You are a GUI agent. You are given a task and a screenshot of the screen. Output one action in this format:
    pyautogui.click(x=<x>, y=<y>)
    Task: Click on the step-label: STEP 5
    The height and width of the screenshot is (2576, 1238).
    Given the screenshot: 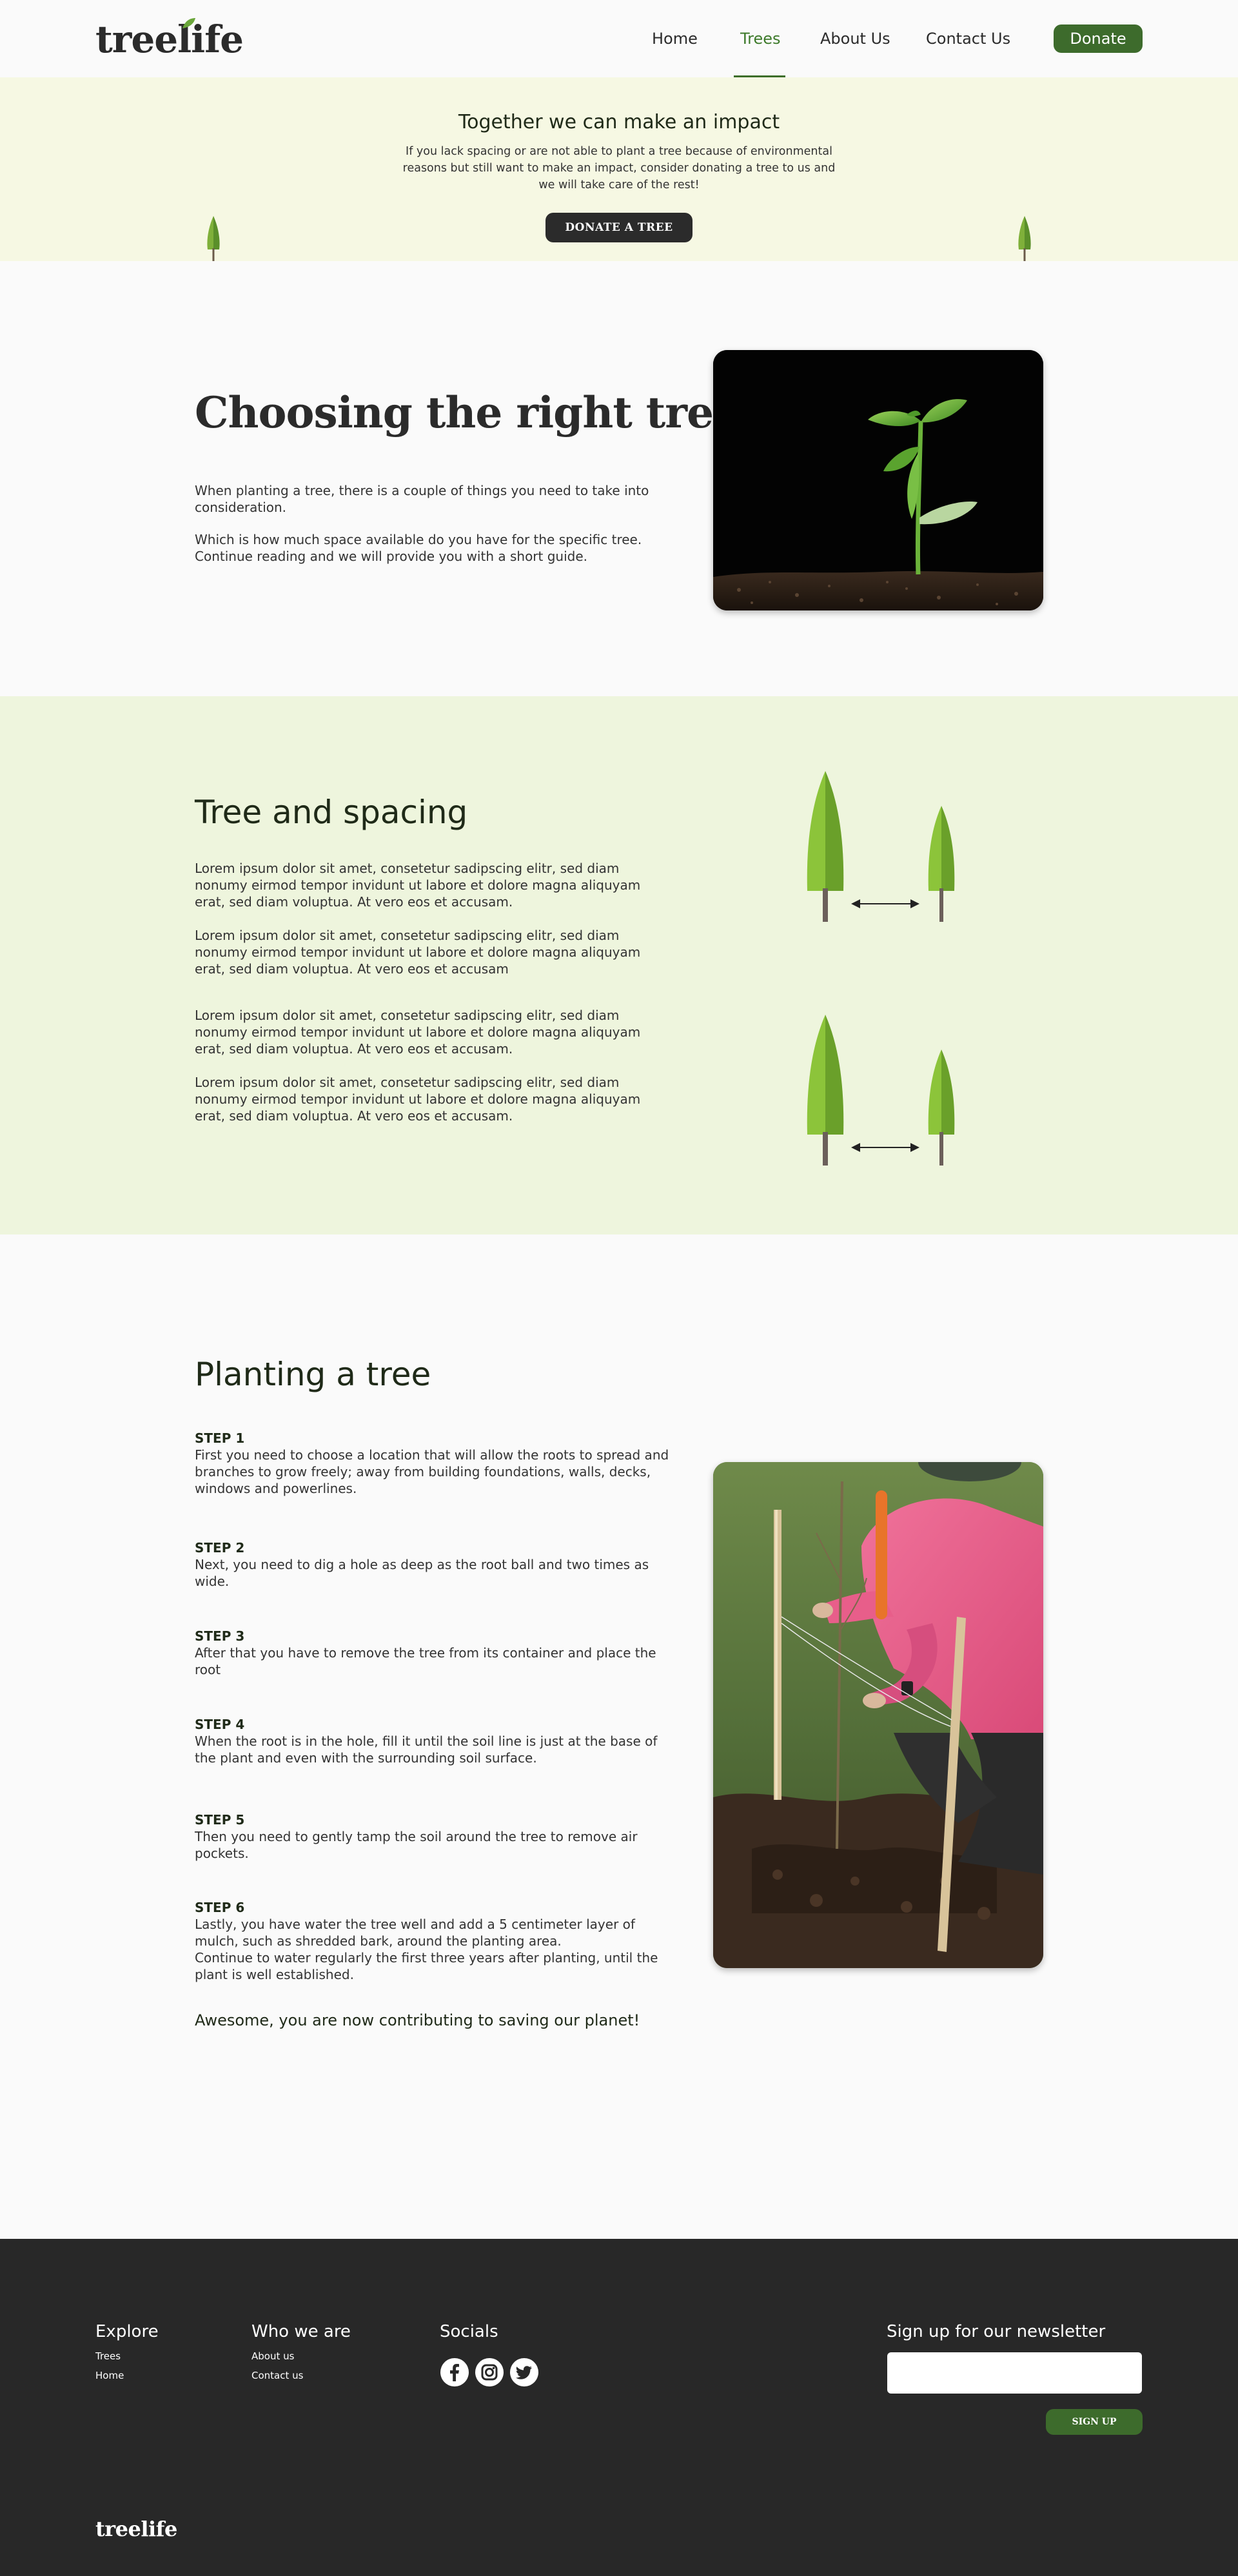 What is the action you would take?
    pyautogui.click(x=220, y=1820)
    